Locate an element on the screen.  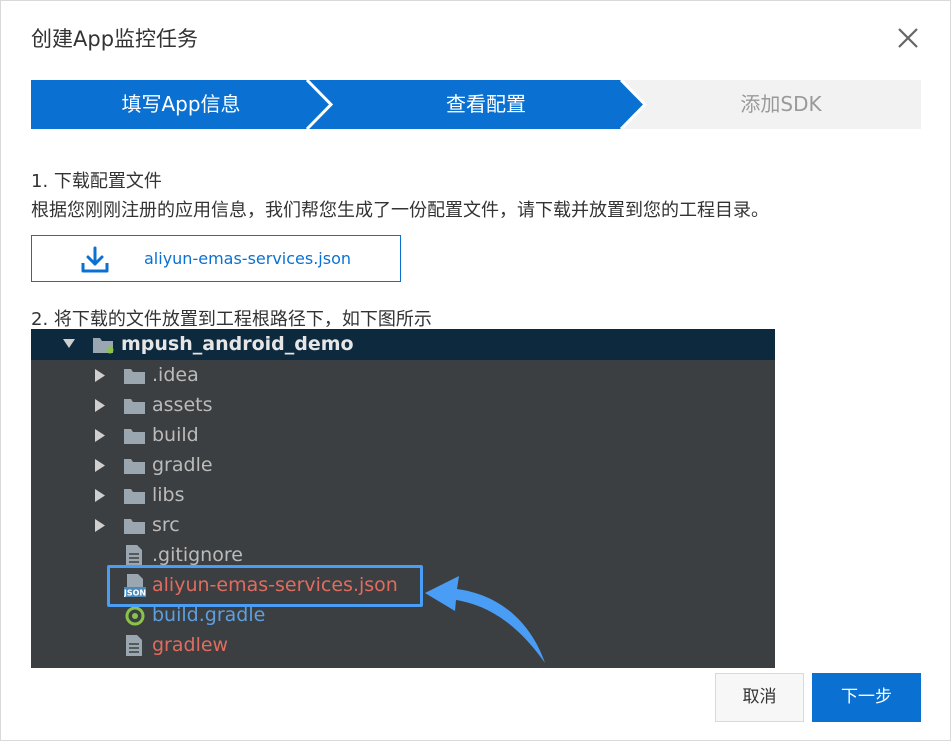
folder-name: src is located at coordinates (166, 525).